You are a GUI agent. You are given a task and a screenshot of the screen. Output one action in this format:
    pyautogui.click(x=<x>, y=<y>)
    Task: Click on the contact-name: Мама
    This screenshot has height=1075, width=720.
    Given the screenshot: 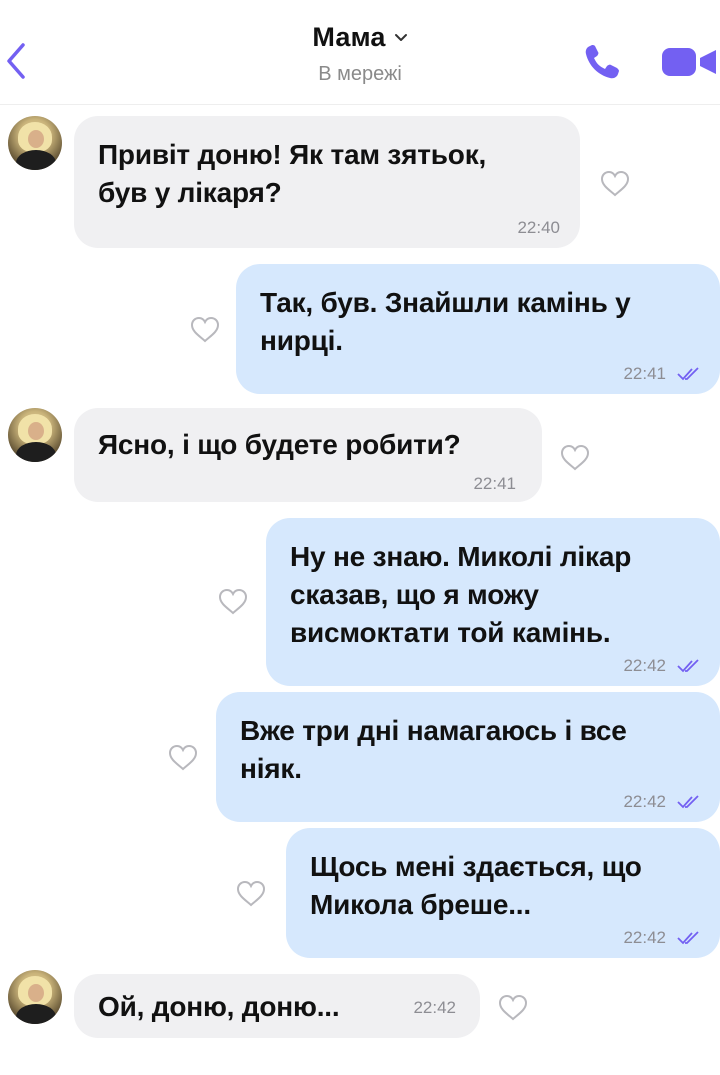 What is the action you would take?
    pyautogui.click(x=349, y=37)
    